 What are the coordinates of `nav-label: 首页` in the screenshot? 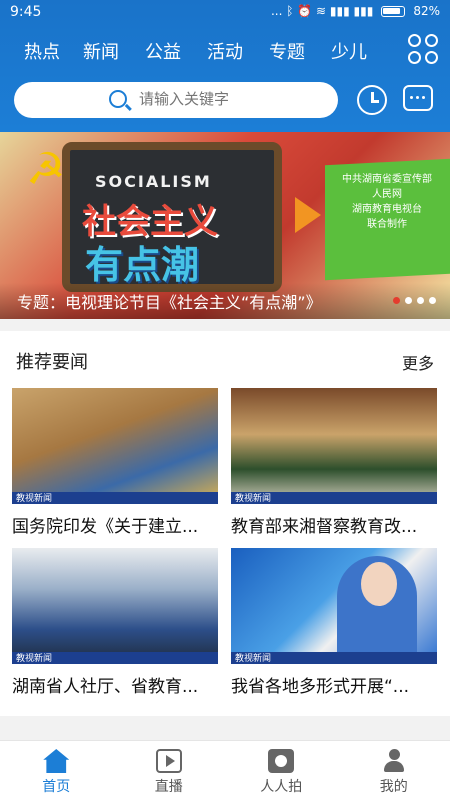 It's located at (56, 787).